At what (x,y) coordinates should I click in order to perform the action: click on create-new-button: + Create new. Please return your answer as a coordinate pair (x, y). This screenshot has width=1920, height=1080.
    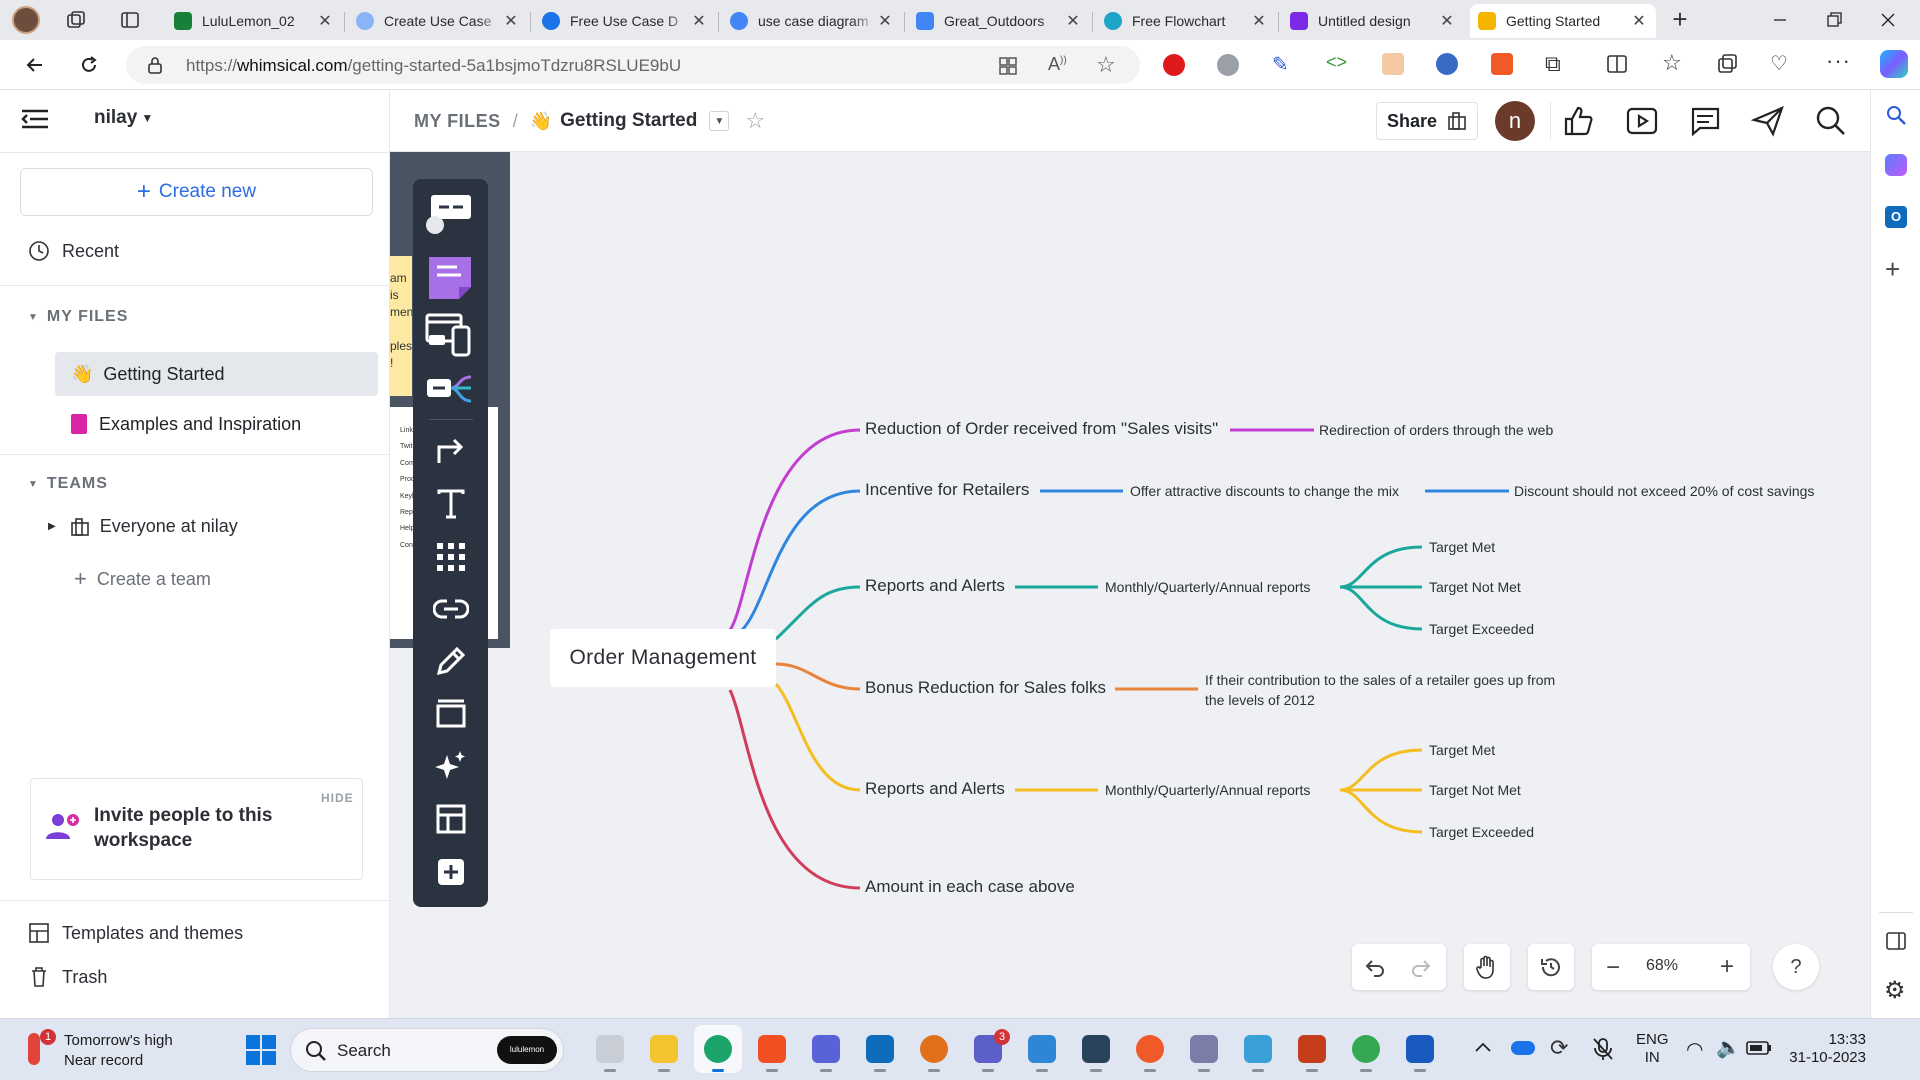
    Looking at the image, I should click on (196, 192).